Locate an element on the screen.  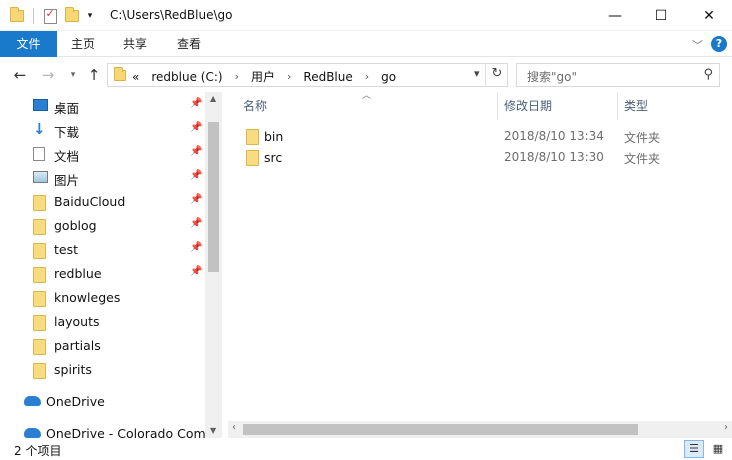
properties-button is located at coordinates (50, 16).